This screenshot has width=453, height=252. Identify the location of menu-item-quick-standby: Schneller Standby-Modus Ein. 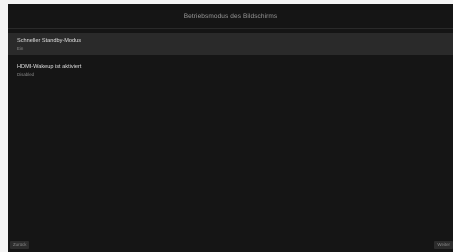
(230, 44).